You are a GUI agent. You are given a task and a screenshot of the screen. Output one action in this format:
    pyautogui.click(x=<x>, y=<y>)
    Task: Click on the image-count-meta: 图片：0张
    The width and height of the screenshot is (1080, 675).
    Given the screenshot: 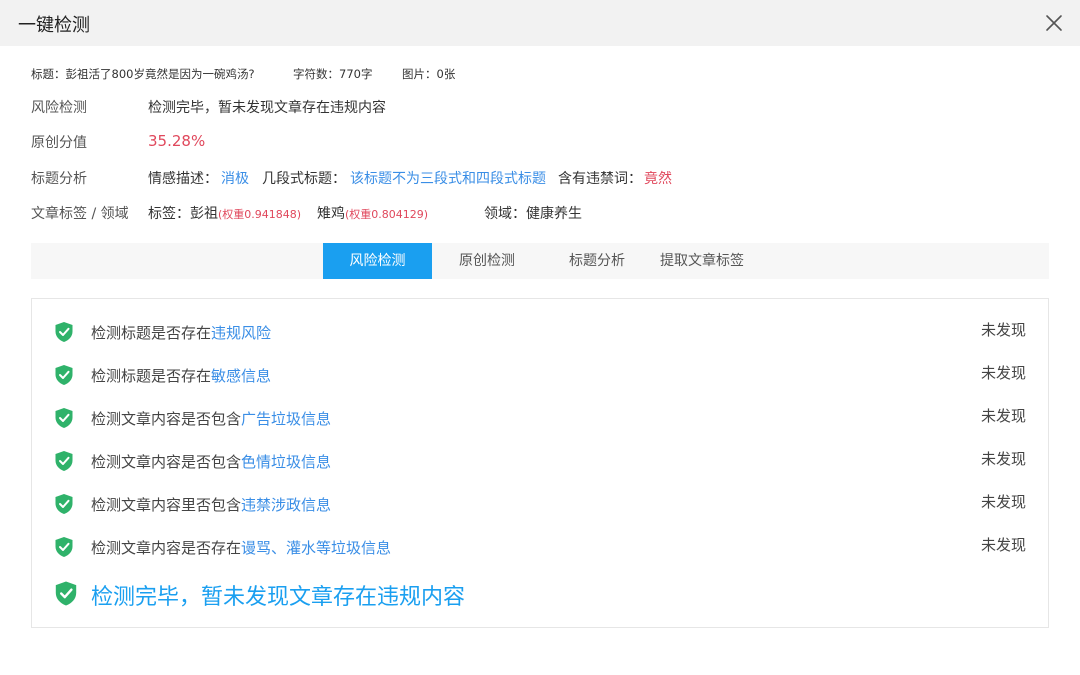 What is the action you would take?
    pyautogui.click(x=429, y=74)
    